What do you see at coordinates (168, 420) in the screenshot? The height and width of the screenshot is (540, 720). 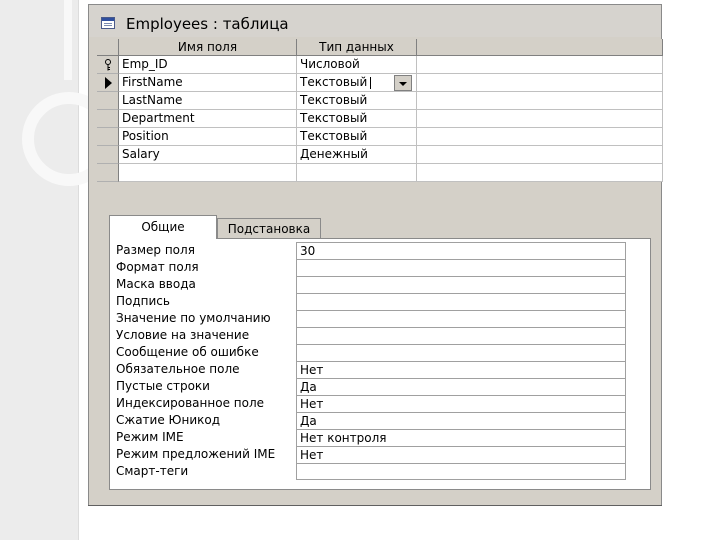 I see `property-label: Сжатие Юникод` at bounding box center [168, 420].